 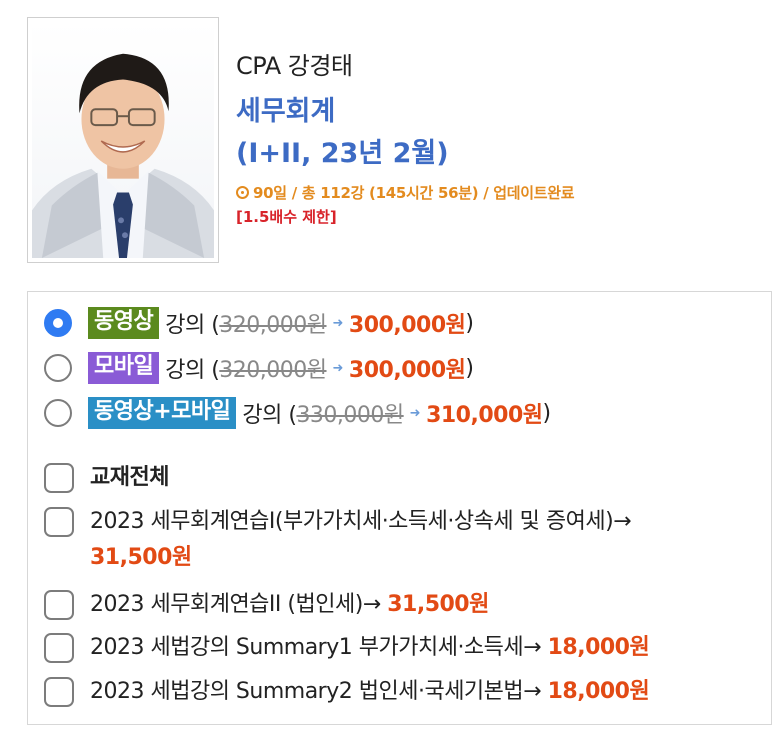 I want to click on playback-limit: [1.5배수 제한], so click(x=286, y=217).